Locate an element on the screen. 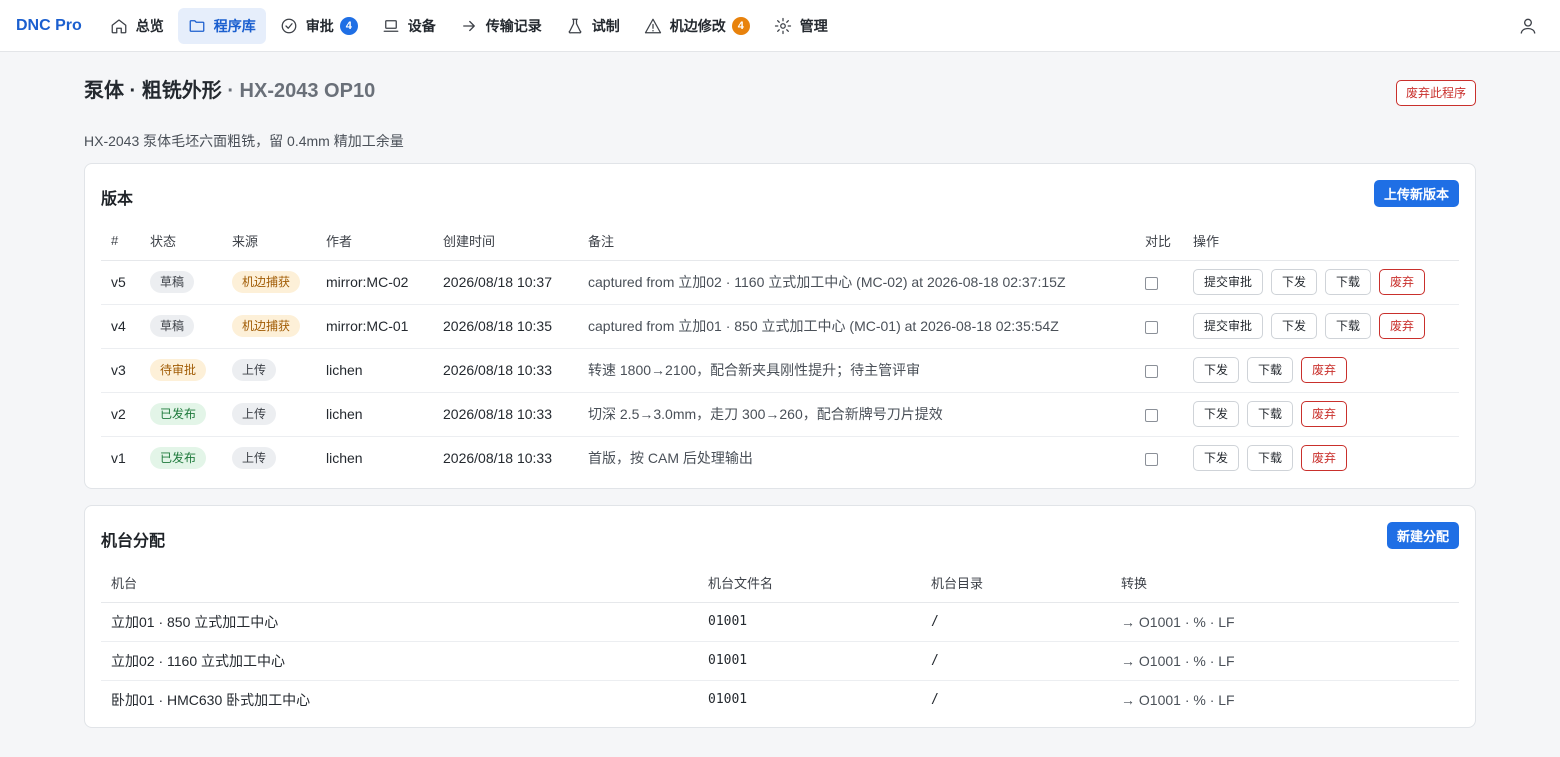  nav-approval: 审批 4 is located at coordinates (319, 26).